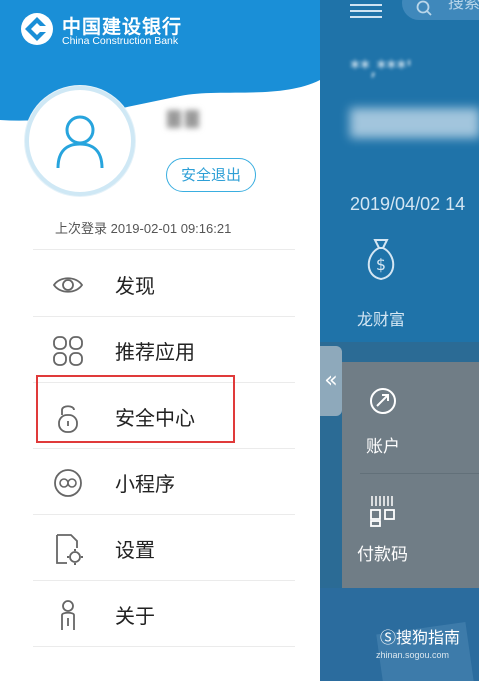 The height and width of the screenshot is (681, 479). Describe the element at coordinates (143, 228) in the screenshot. I see `last-login-info: 上次登录 2019-02-01 09:16:21` at that location.